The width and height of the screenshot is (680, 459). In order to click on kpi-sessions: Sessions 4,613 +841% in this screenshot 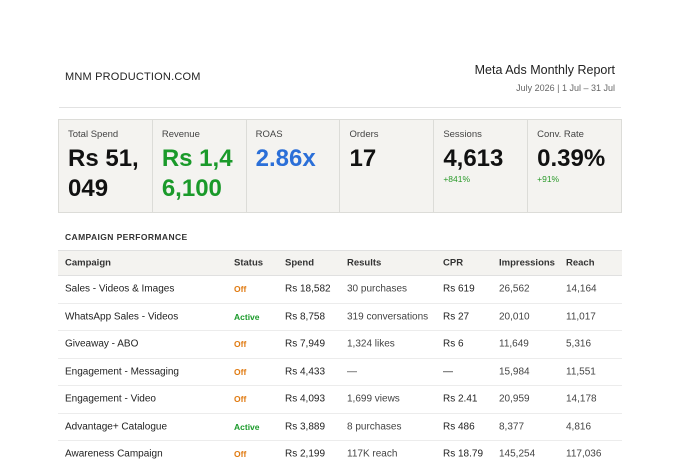, I will do `click(481, 166)`.